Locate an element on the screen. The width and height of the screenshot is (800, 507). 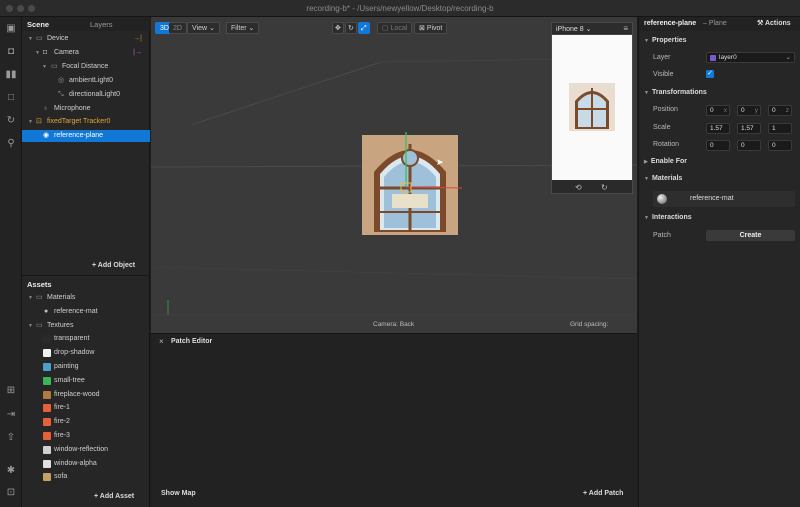
device-select: iPhone 8 ⌄ is located at coordinates (573, 29).